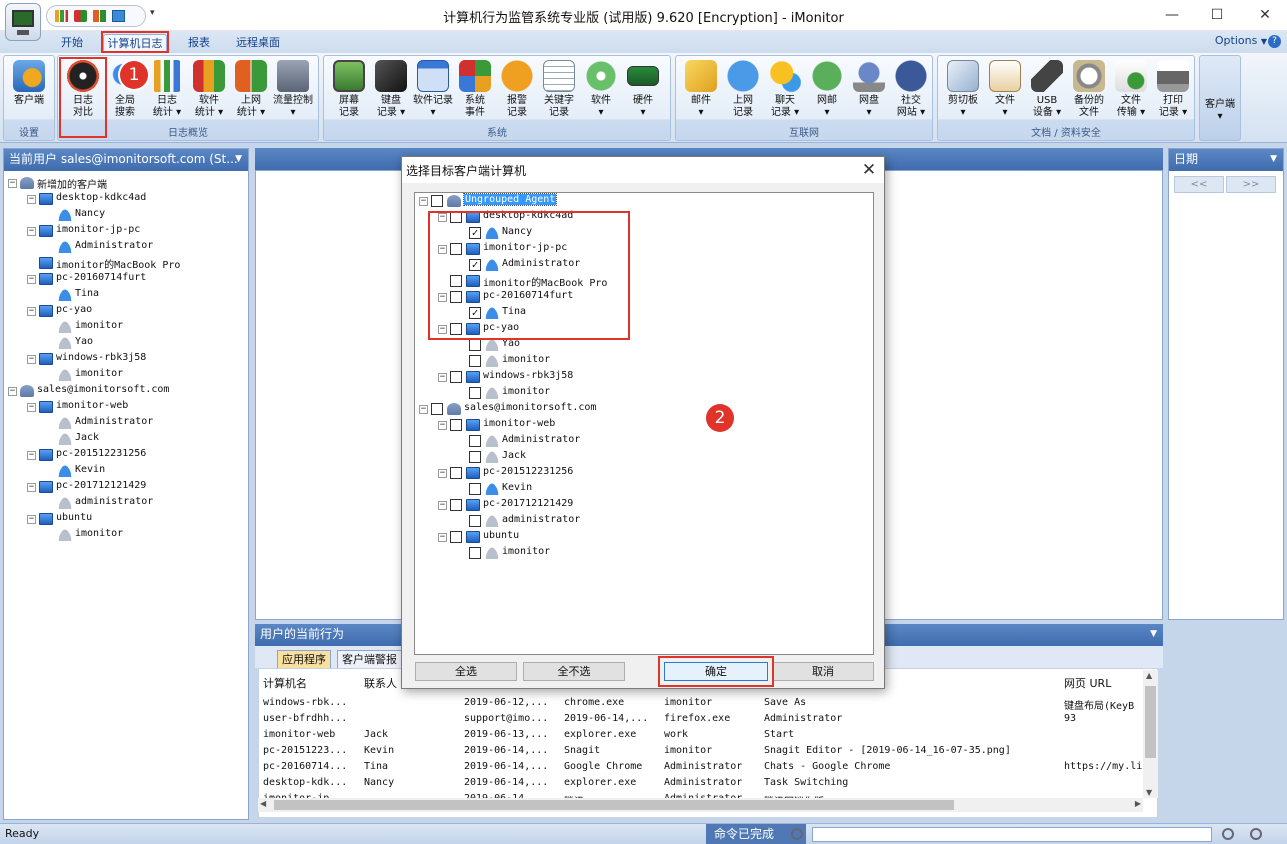  Describe the element at coordinates (963, 93) in the screenshot. I see `clipboard-button: 剪切板 ▾` at that location.